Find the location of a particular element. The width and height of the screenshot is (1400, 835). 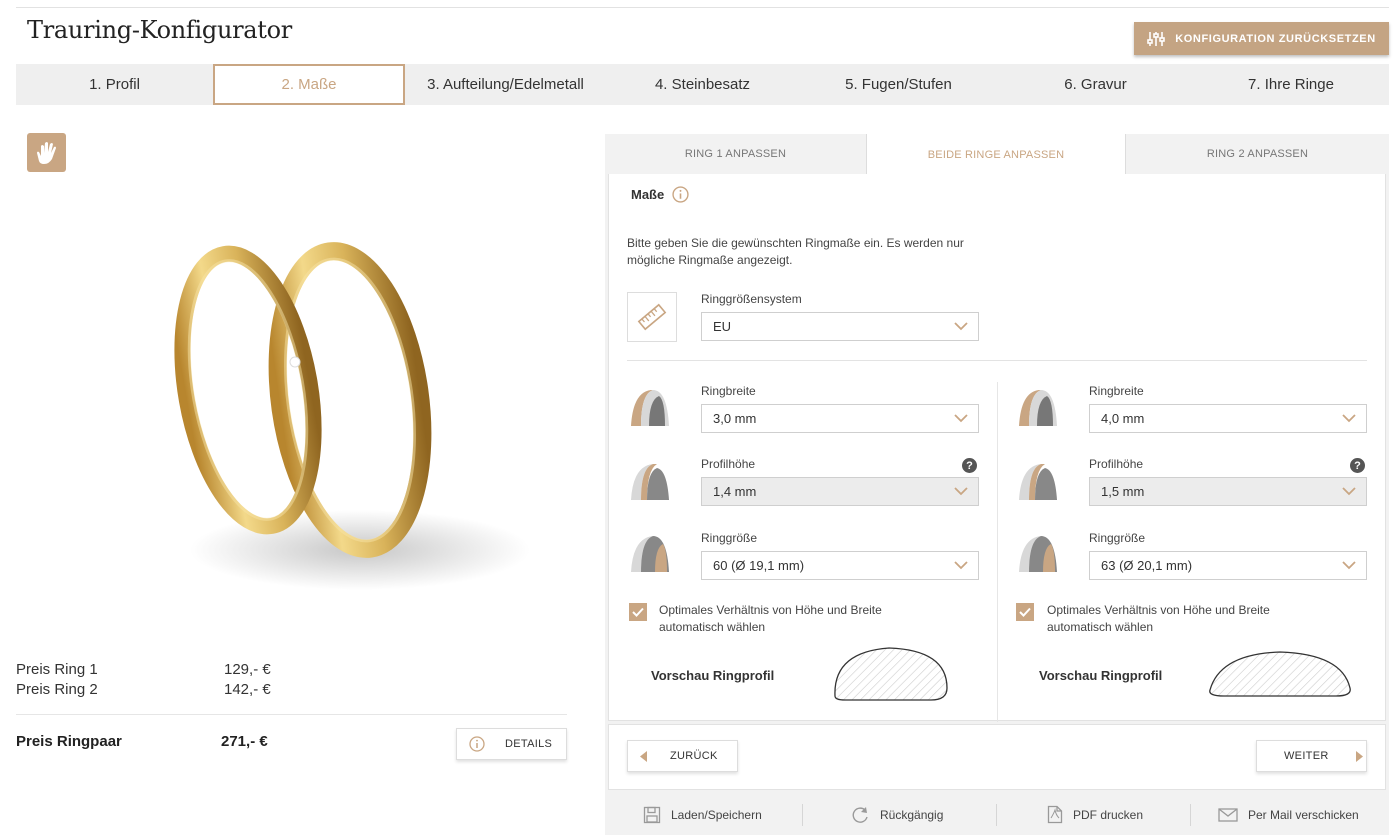

ring2-width-value: 4,0 mm is located at coordinates (1123, 418).